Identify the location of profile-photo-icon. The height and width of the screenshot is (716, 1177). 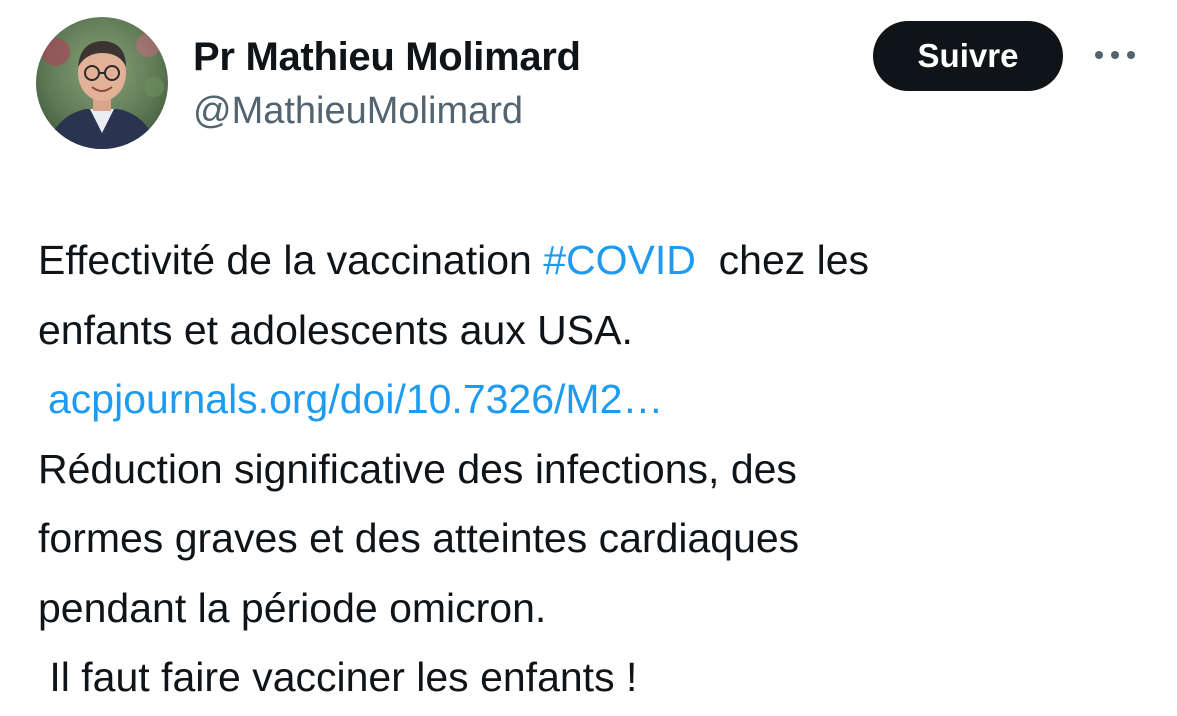
(102, 83).